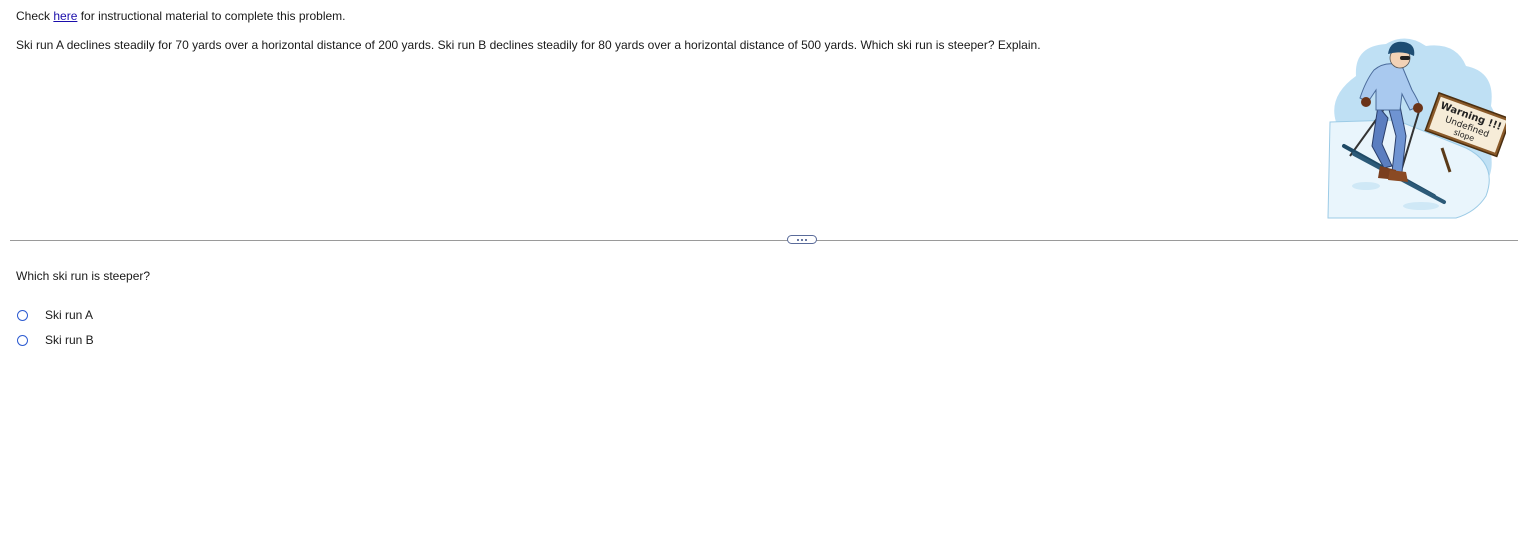 Image resolution: width=1518 pixels, height=546 pixels. What do you see at coordinates (83, 276) in the screenshot?
I see `question-prompt: Which ski run is steeper?` at bounding box center [83, 276].